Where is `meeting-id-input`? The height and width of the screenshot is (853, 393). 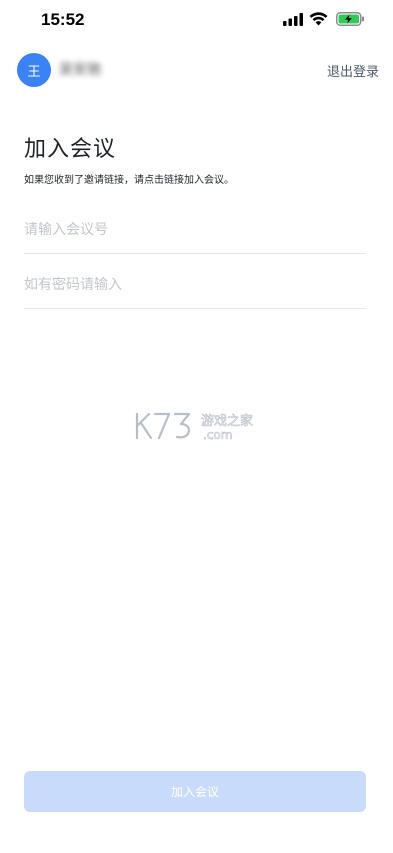 meeting-id-input is located at coordinates (195, 229).